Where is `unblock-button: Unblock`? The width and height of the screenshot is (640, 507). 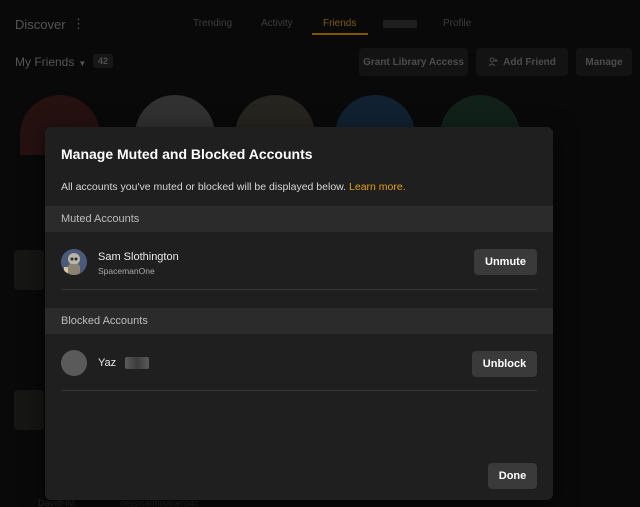 unblock-button: Unblock is located at coordinates (504, 364).